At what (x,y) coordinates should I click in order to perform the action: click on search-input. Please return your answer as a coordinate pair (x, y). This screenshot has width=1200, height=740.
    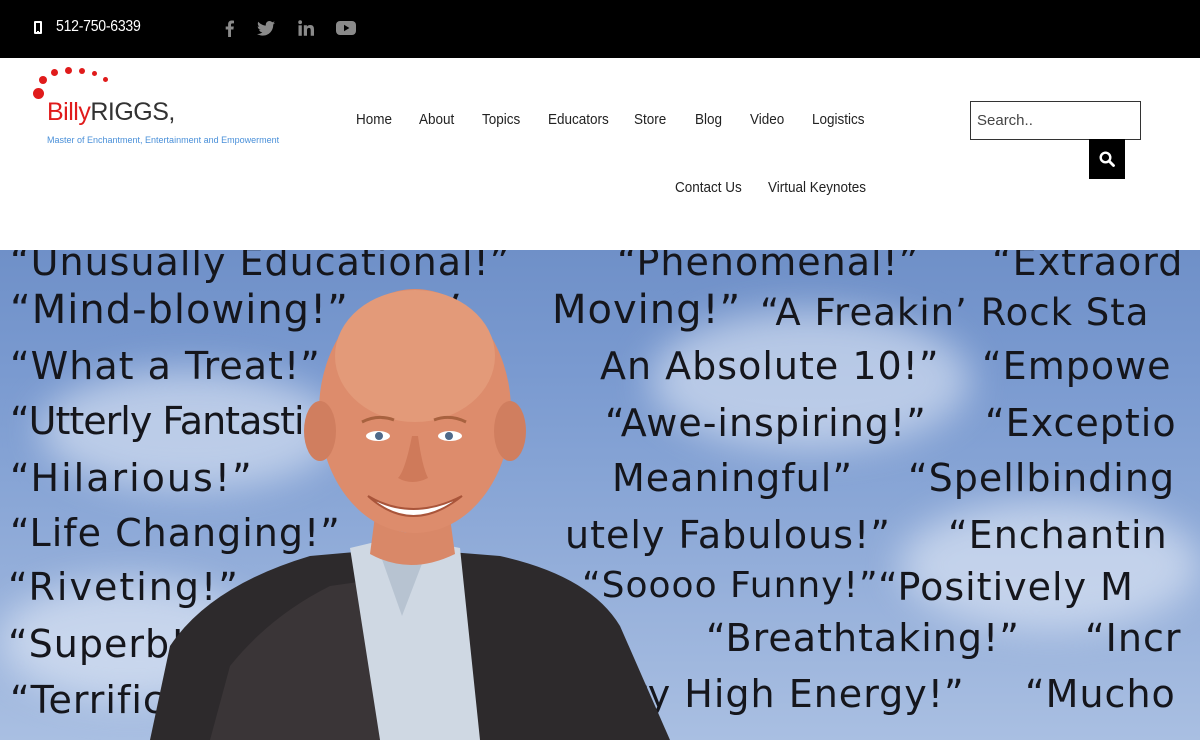
    Looking at the image, I should click on (1055, 120).